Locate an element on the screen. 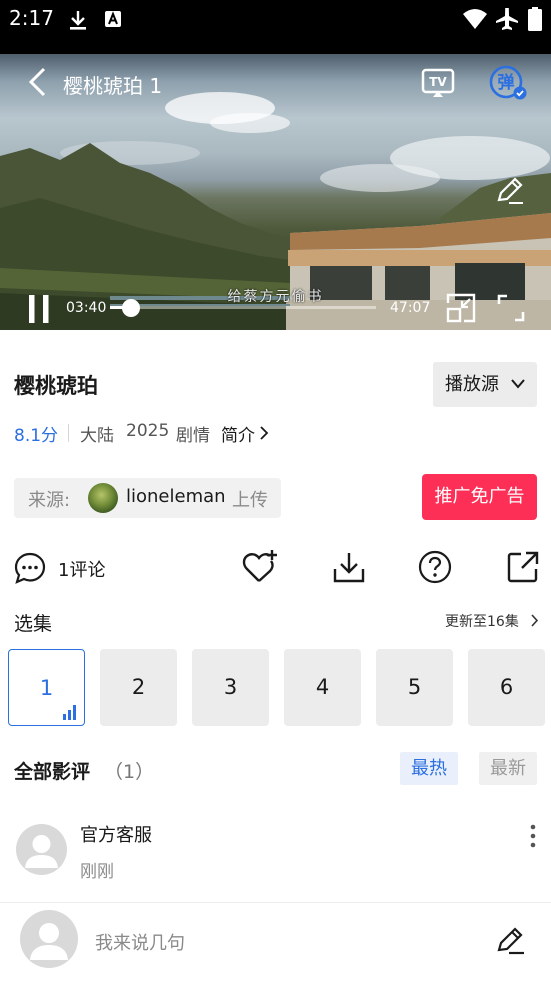 The height and width of the screenshot is (981, 551). share-icon is located at coordinates (523, 567).